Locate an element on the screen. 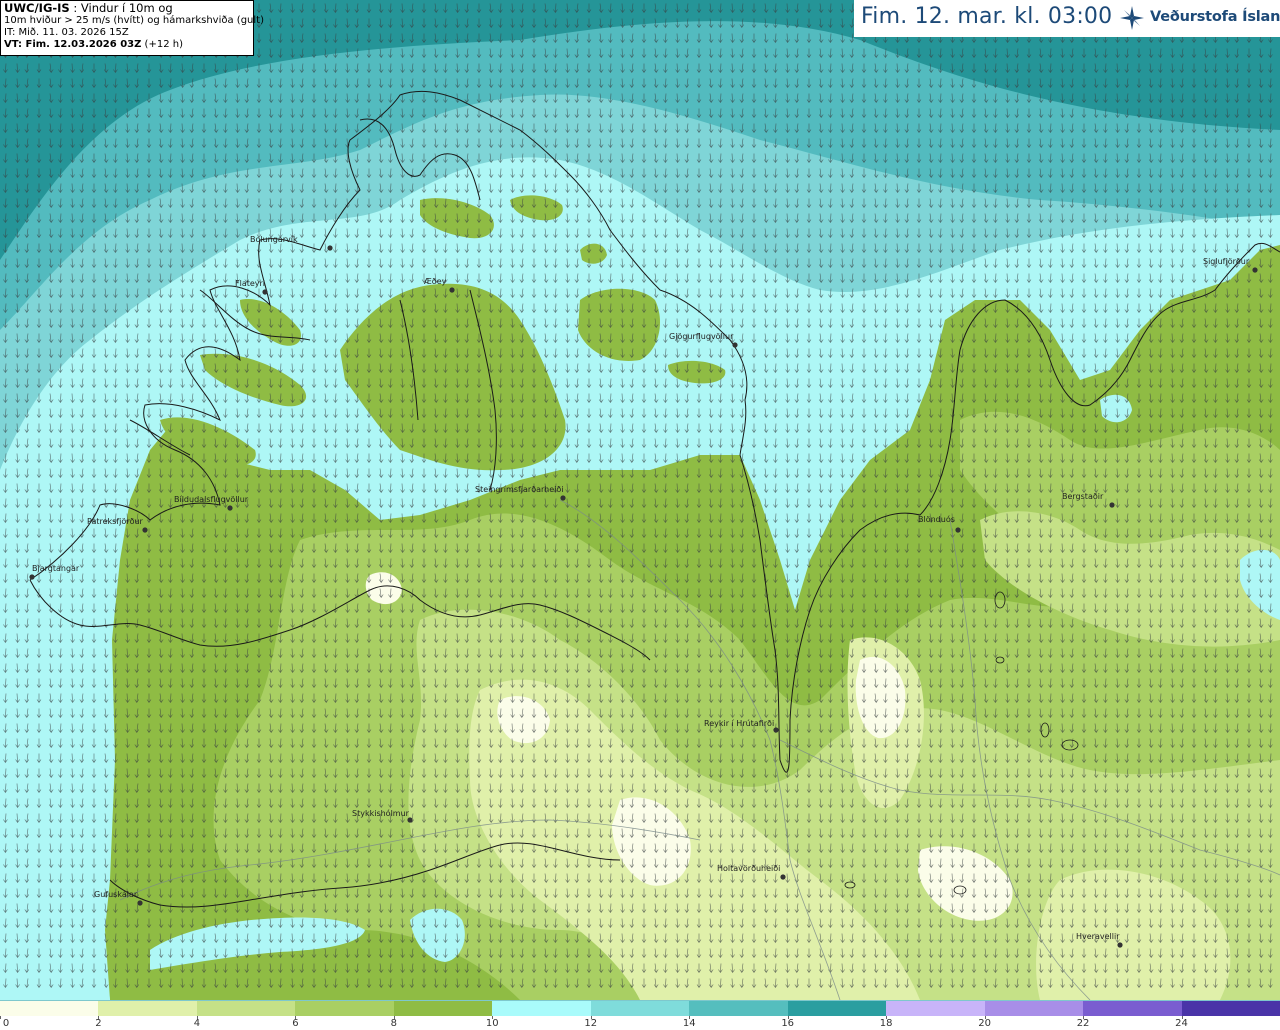  place-label: Bergstaðir is located at coordinates (1083, 496).